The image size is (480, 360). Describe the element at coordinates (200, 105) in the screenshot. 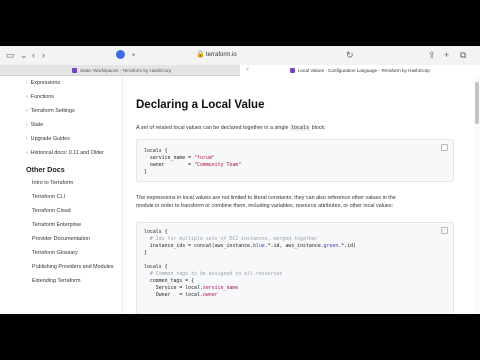

I see `page-title: Declaring a Local Value` at that location.